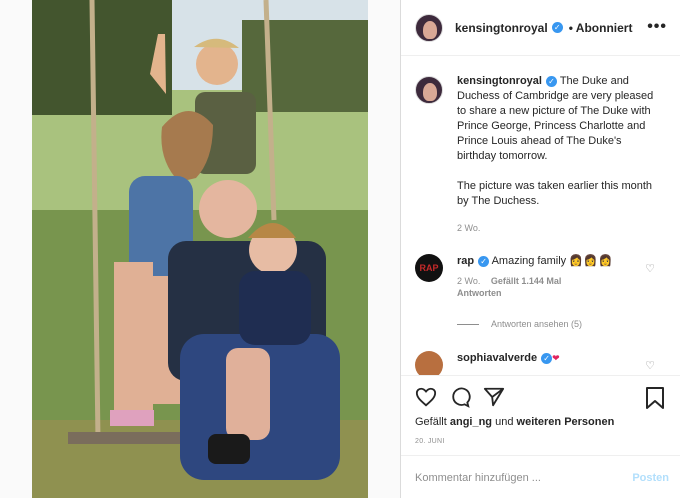  I want to click on post-date: 20. JUNI, so click(430, 441).